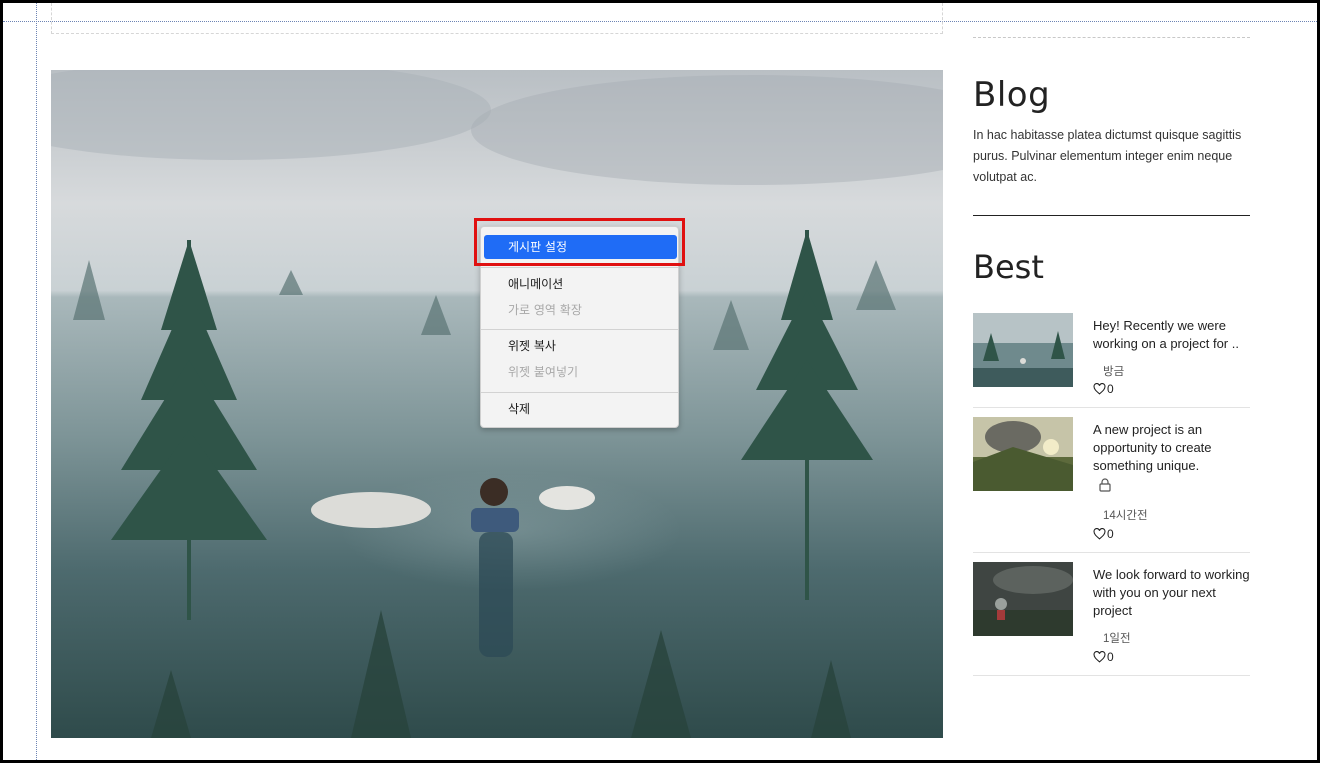  What do you see at coordinates (1111, 215) in the screenshot?
I see `sidebar-divider` at bounding box center [1111, 215].